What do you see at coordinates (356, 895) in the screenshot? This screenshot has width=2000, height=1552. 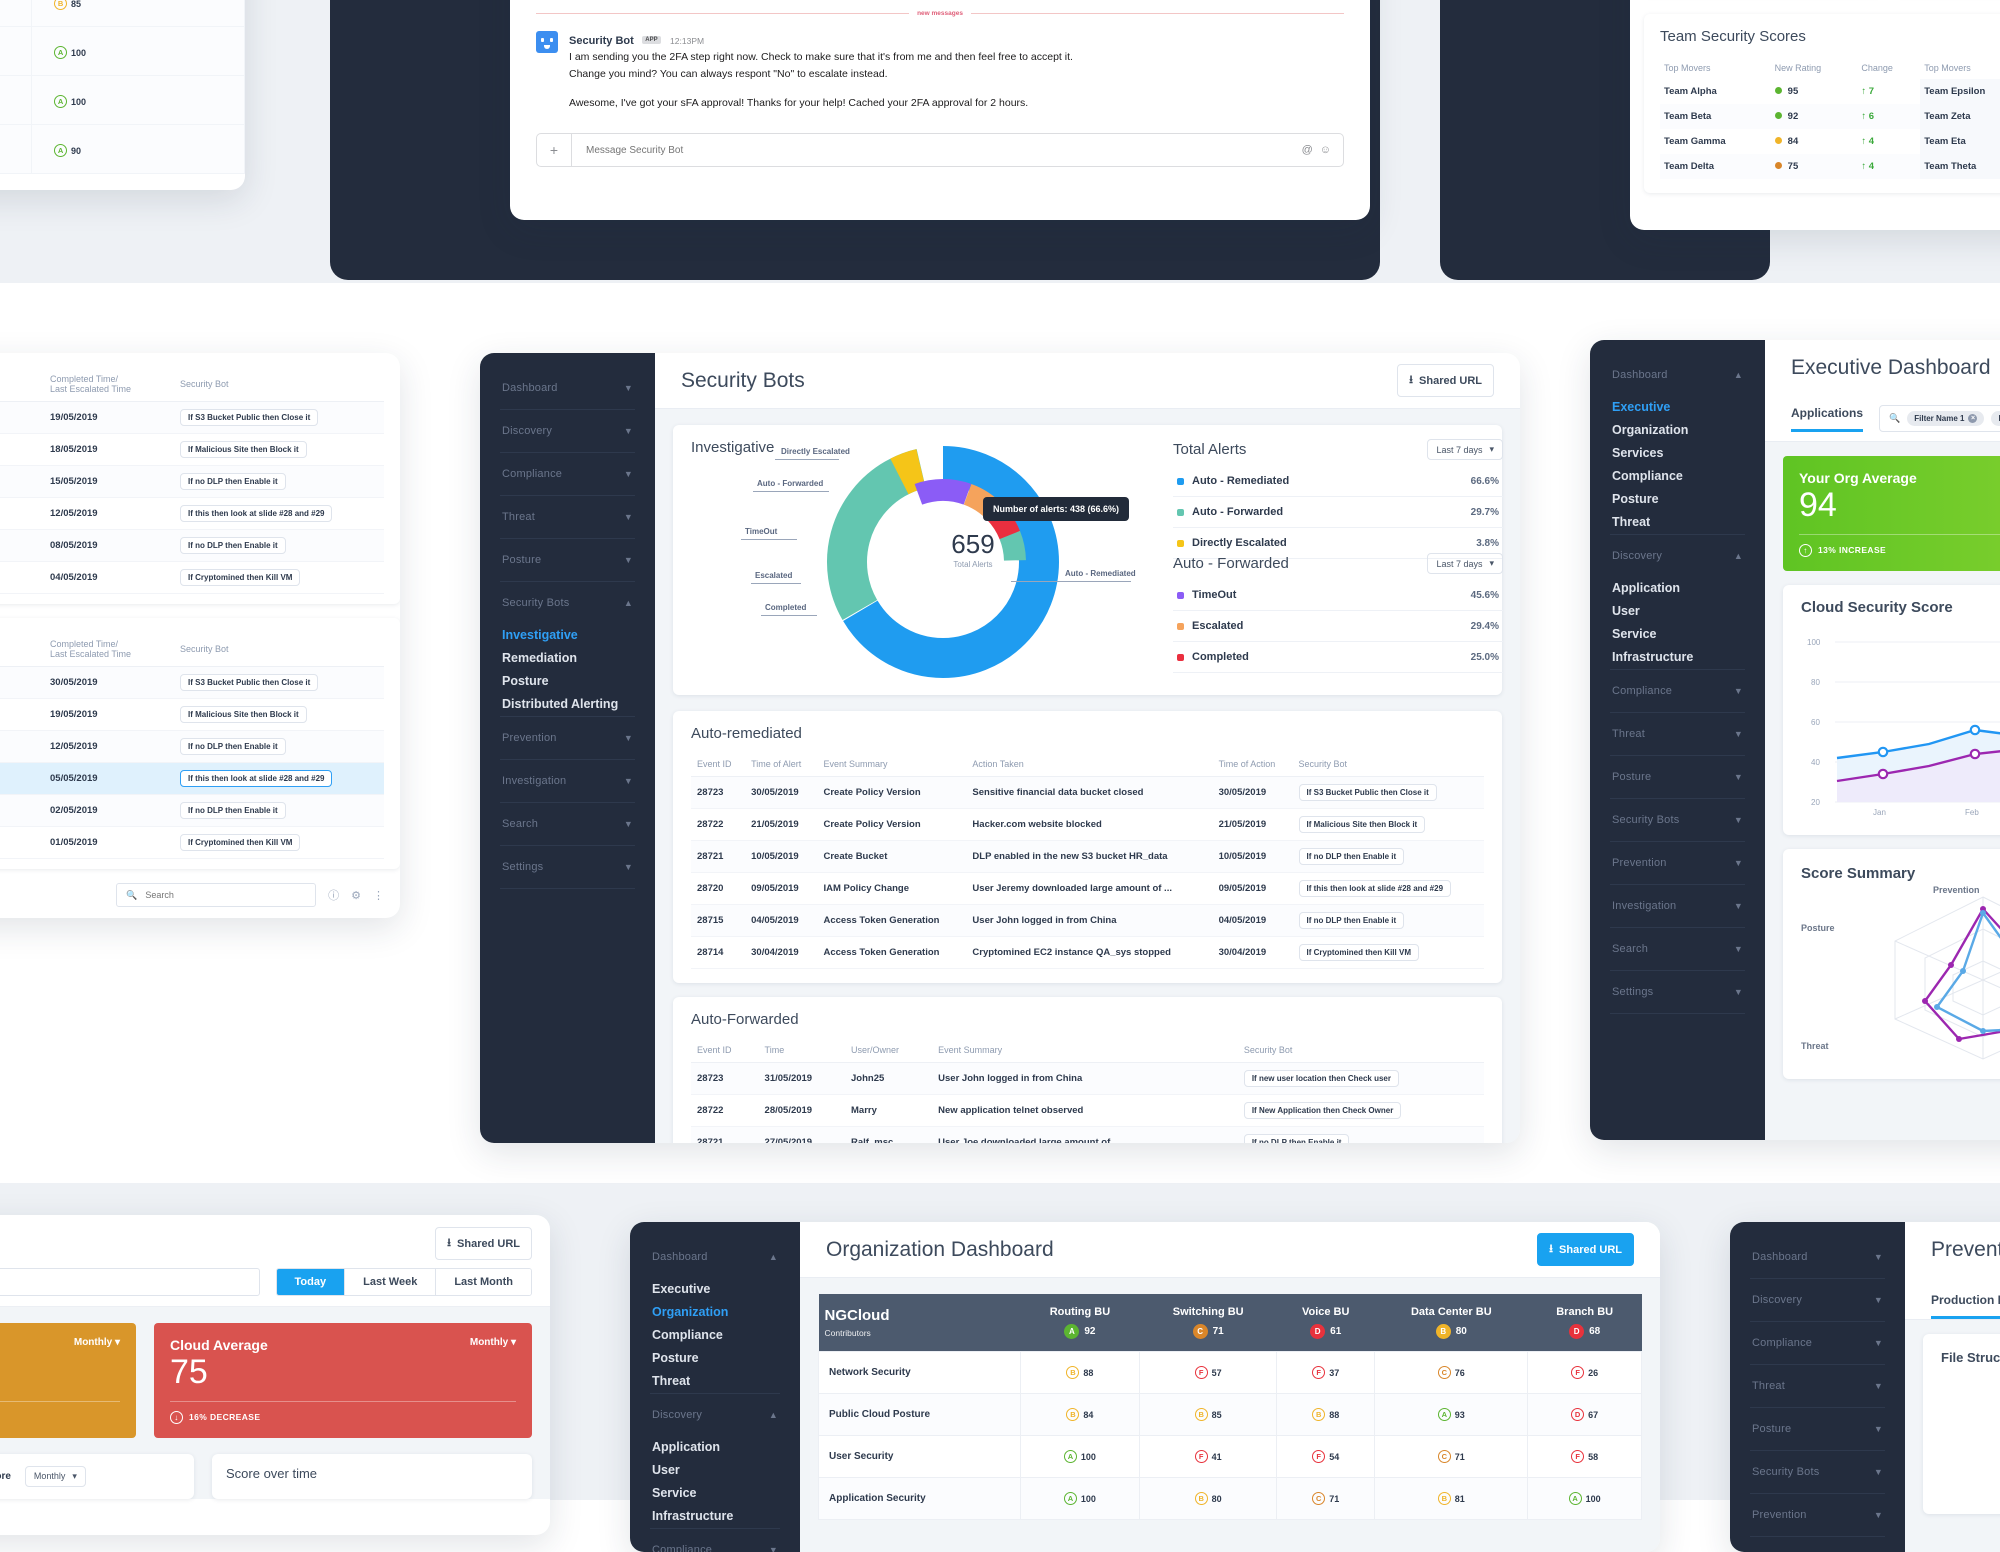 I see `gear-icon: ⚙` at bounding box center [356, 895].